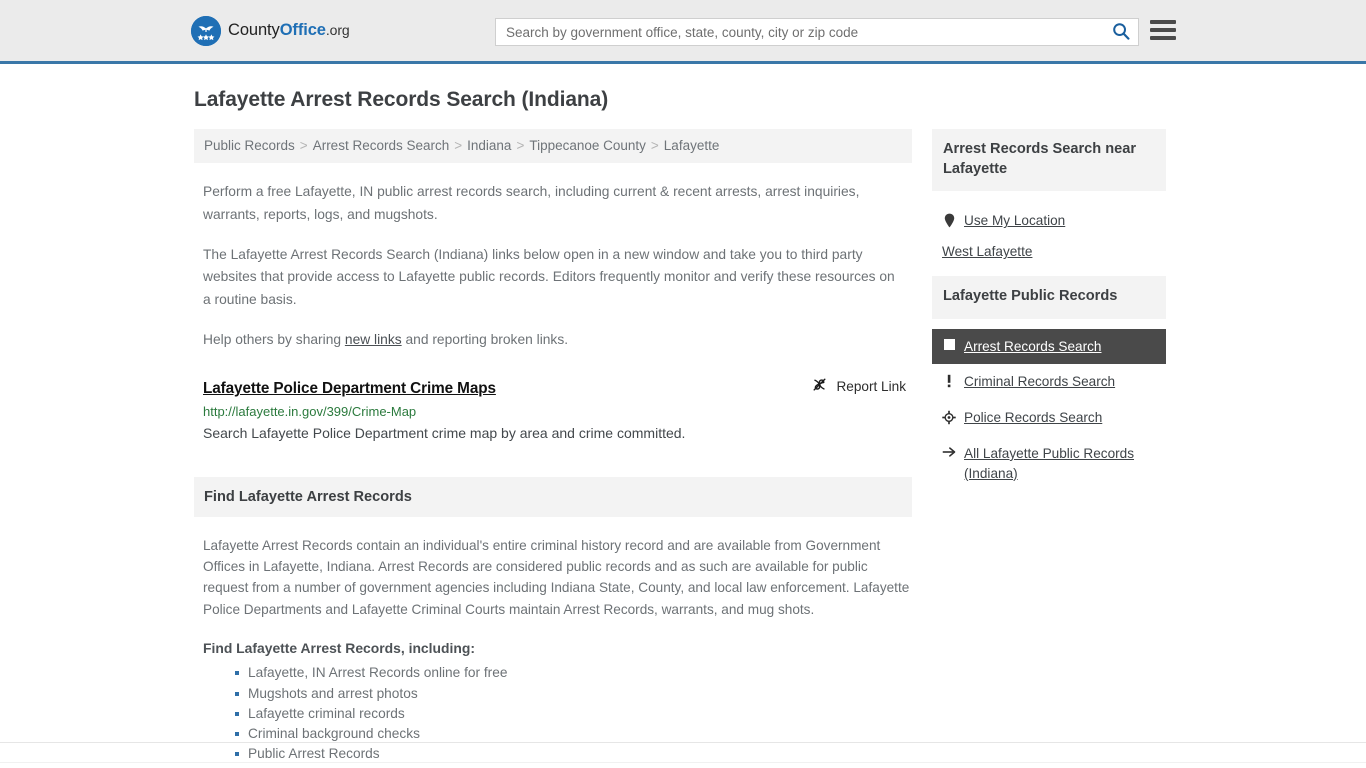 Image resolution: width=1366 pixels, height=768 pixels. I want to click on search-bar, so click(817, 32).